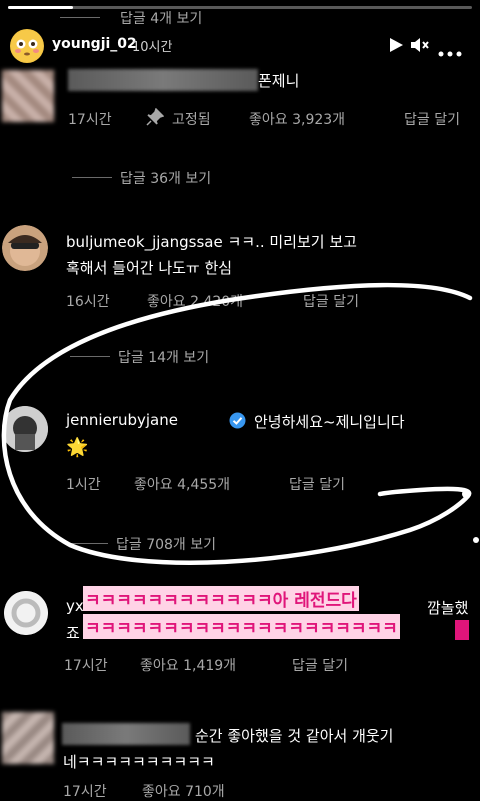  I want to click on avatar, so click(26, 613).